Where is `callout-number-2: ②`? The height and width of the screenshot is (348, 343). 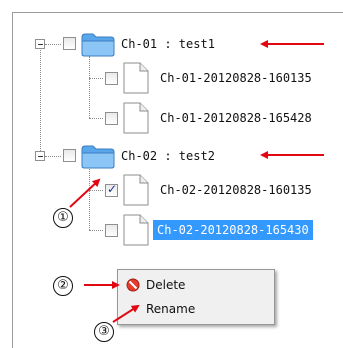 callout-number-2: ② is located at coordinates (63, 286).